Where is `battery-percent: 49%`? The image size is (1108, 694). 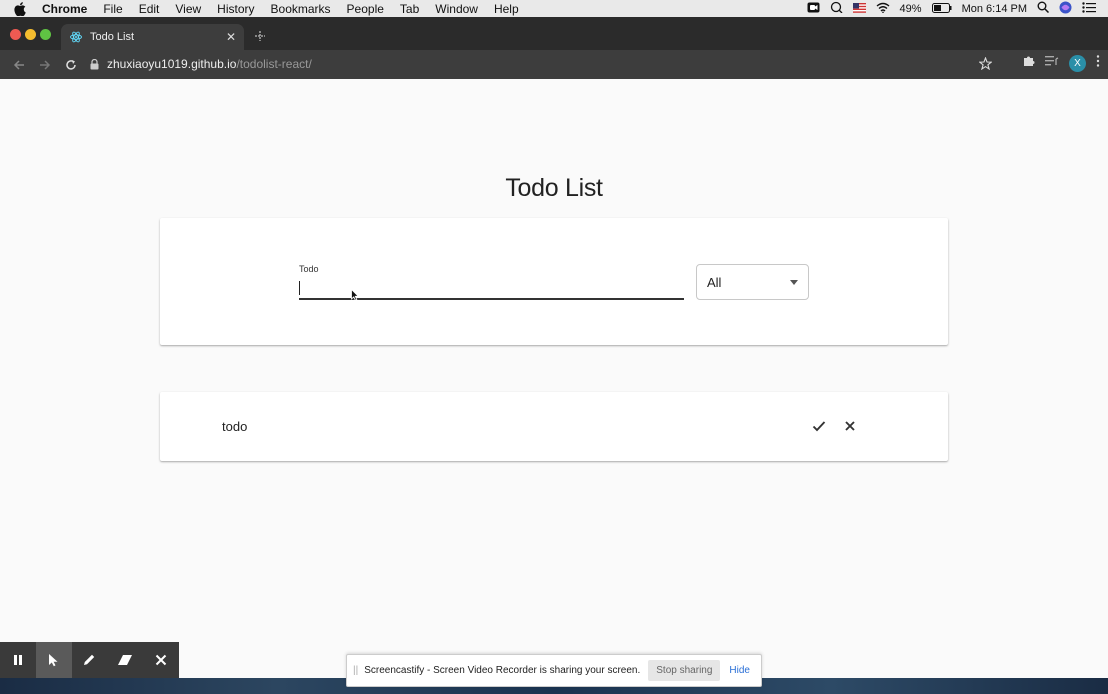
battery-percent: 49% is located at coordinates (910, 8).